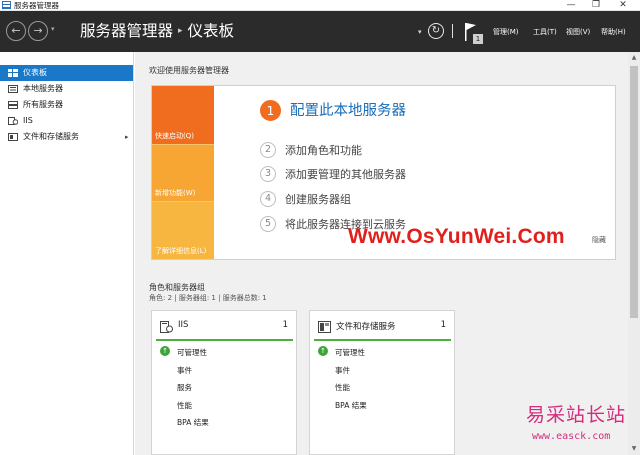 This screenshot has height=455, width=640. What do you see at coordinates (420, 32) in the screenshot?
I see `refresh-dropdown-icon: ▾` at bounding box center [420, 32].